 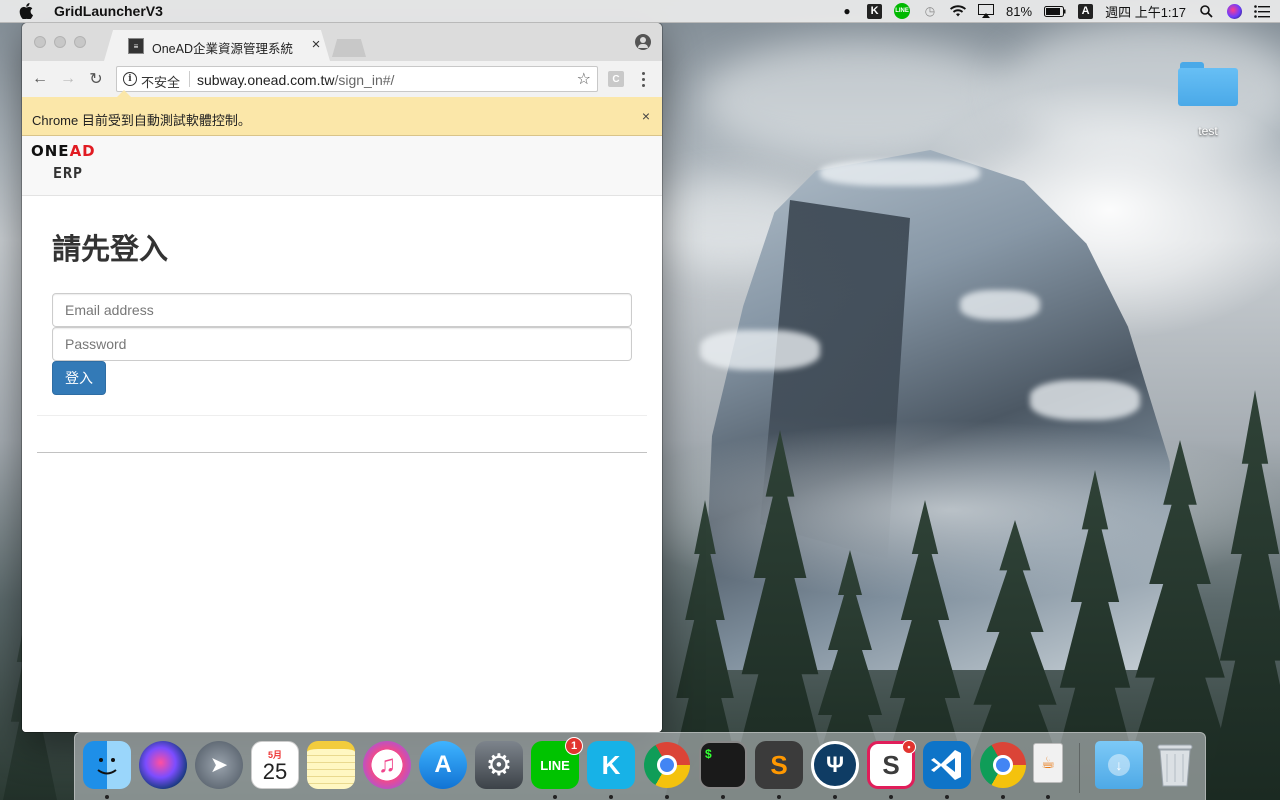 What do you see at coordinates (584, 79) in the screenshot?
I see `bookmark-star-icon: ☆` at bounding box center [584, 79].